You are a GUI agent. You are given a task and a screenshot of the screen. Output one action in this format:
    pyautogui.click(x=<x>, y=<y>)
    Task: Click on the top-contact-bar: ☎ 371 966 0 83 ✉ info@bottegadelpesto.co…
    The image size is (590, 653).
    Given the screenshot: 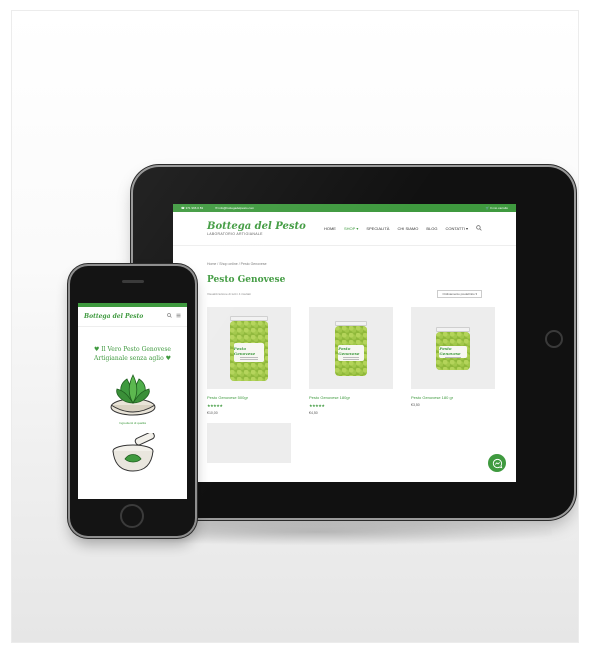 What is the action you would take?
    pyautogui.click(x=344, y=208)
    